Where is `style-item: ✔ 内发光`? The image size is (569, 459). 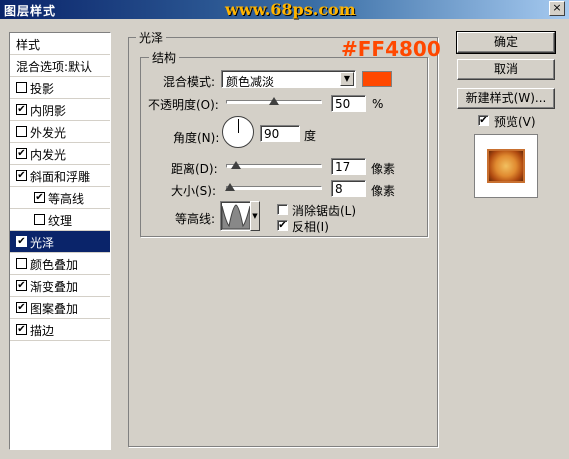 style-item: ✔ 内发光 is located at coordinates (60, 154).